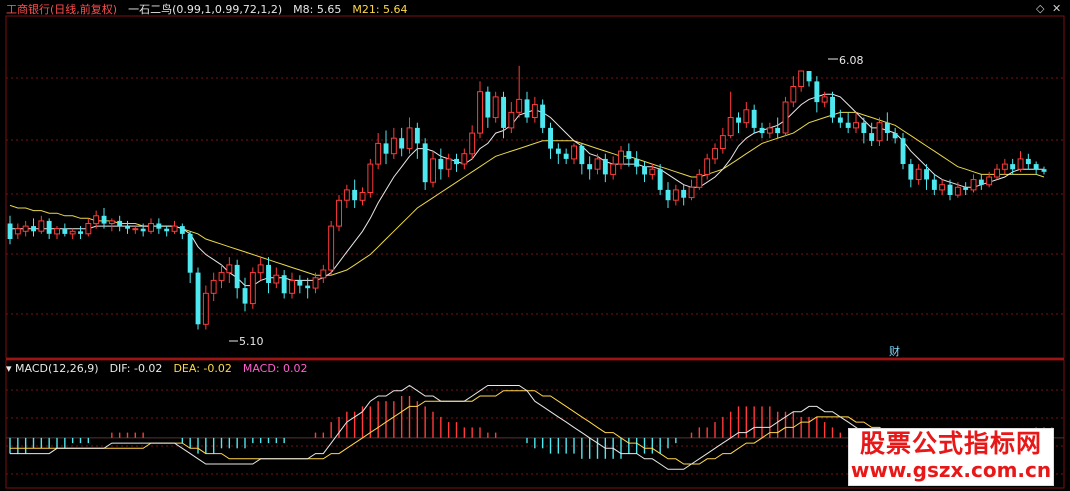 This screenshot has width=1070, height=491. I want to click on indicator-label: 一石二鸟(0.99,1,0.99,72,1,2), so click(205, 9).